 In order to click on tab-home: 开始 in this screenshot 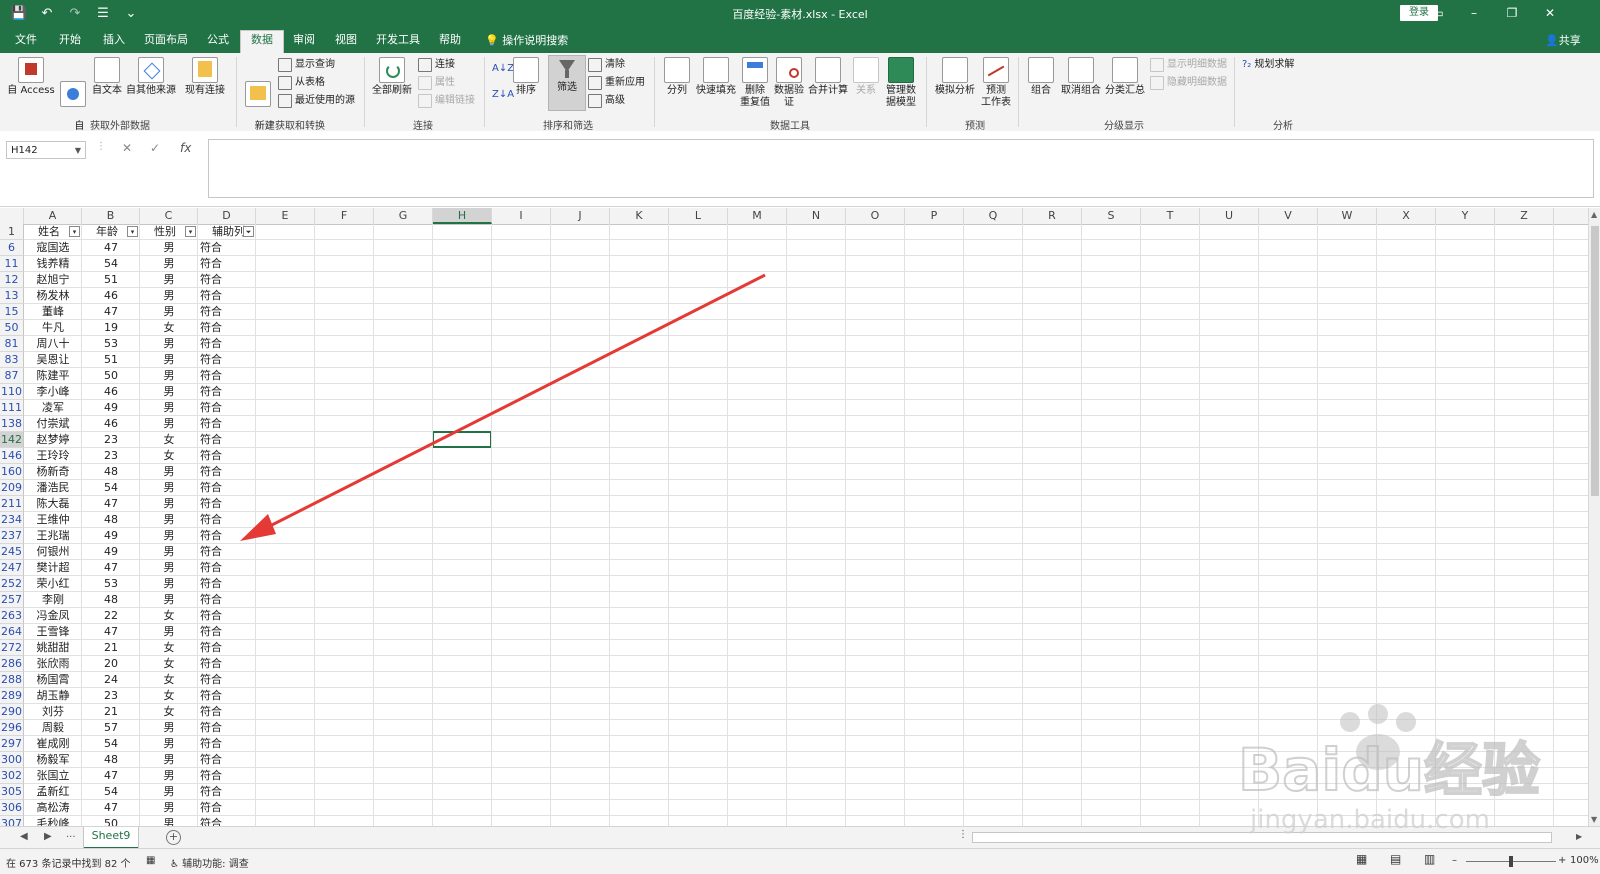, I will do `click(70, 42)`.